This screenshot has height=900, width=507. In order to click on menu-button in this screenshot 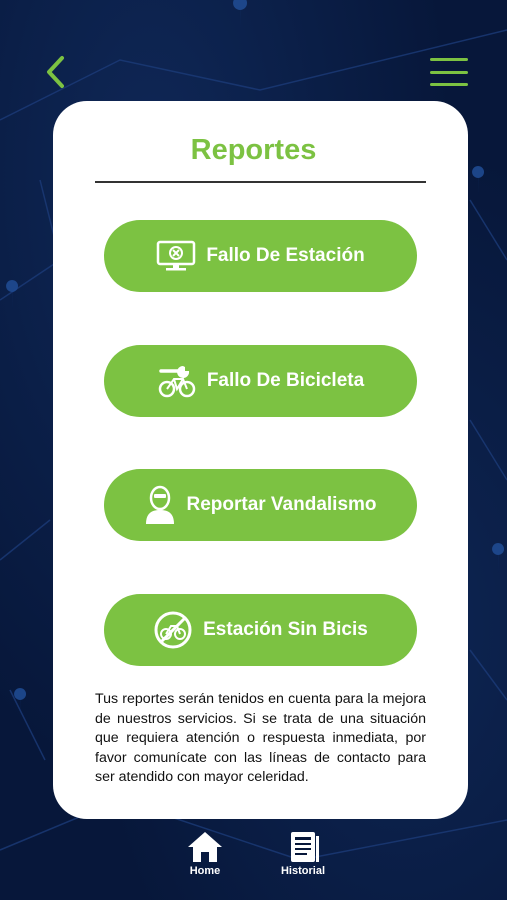, I will do `click(449, 72)`.